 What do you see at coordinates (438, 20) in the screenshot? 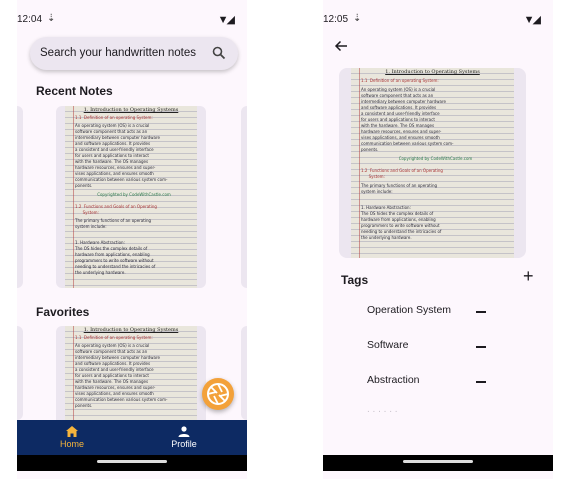
I see `status-bar: 12:05 ⇣ ▼◢` at bounding box center [438, 20].